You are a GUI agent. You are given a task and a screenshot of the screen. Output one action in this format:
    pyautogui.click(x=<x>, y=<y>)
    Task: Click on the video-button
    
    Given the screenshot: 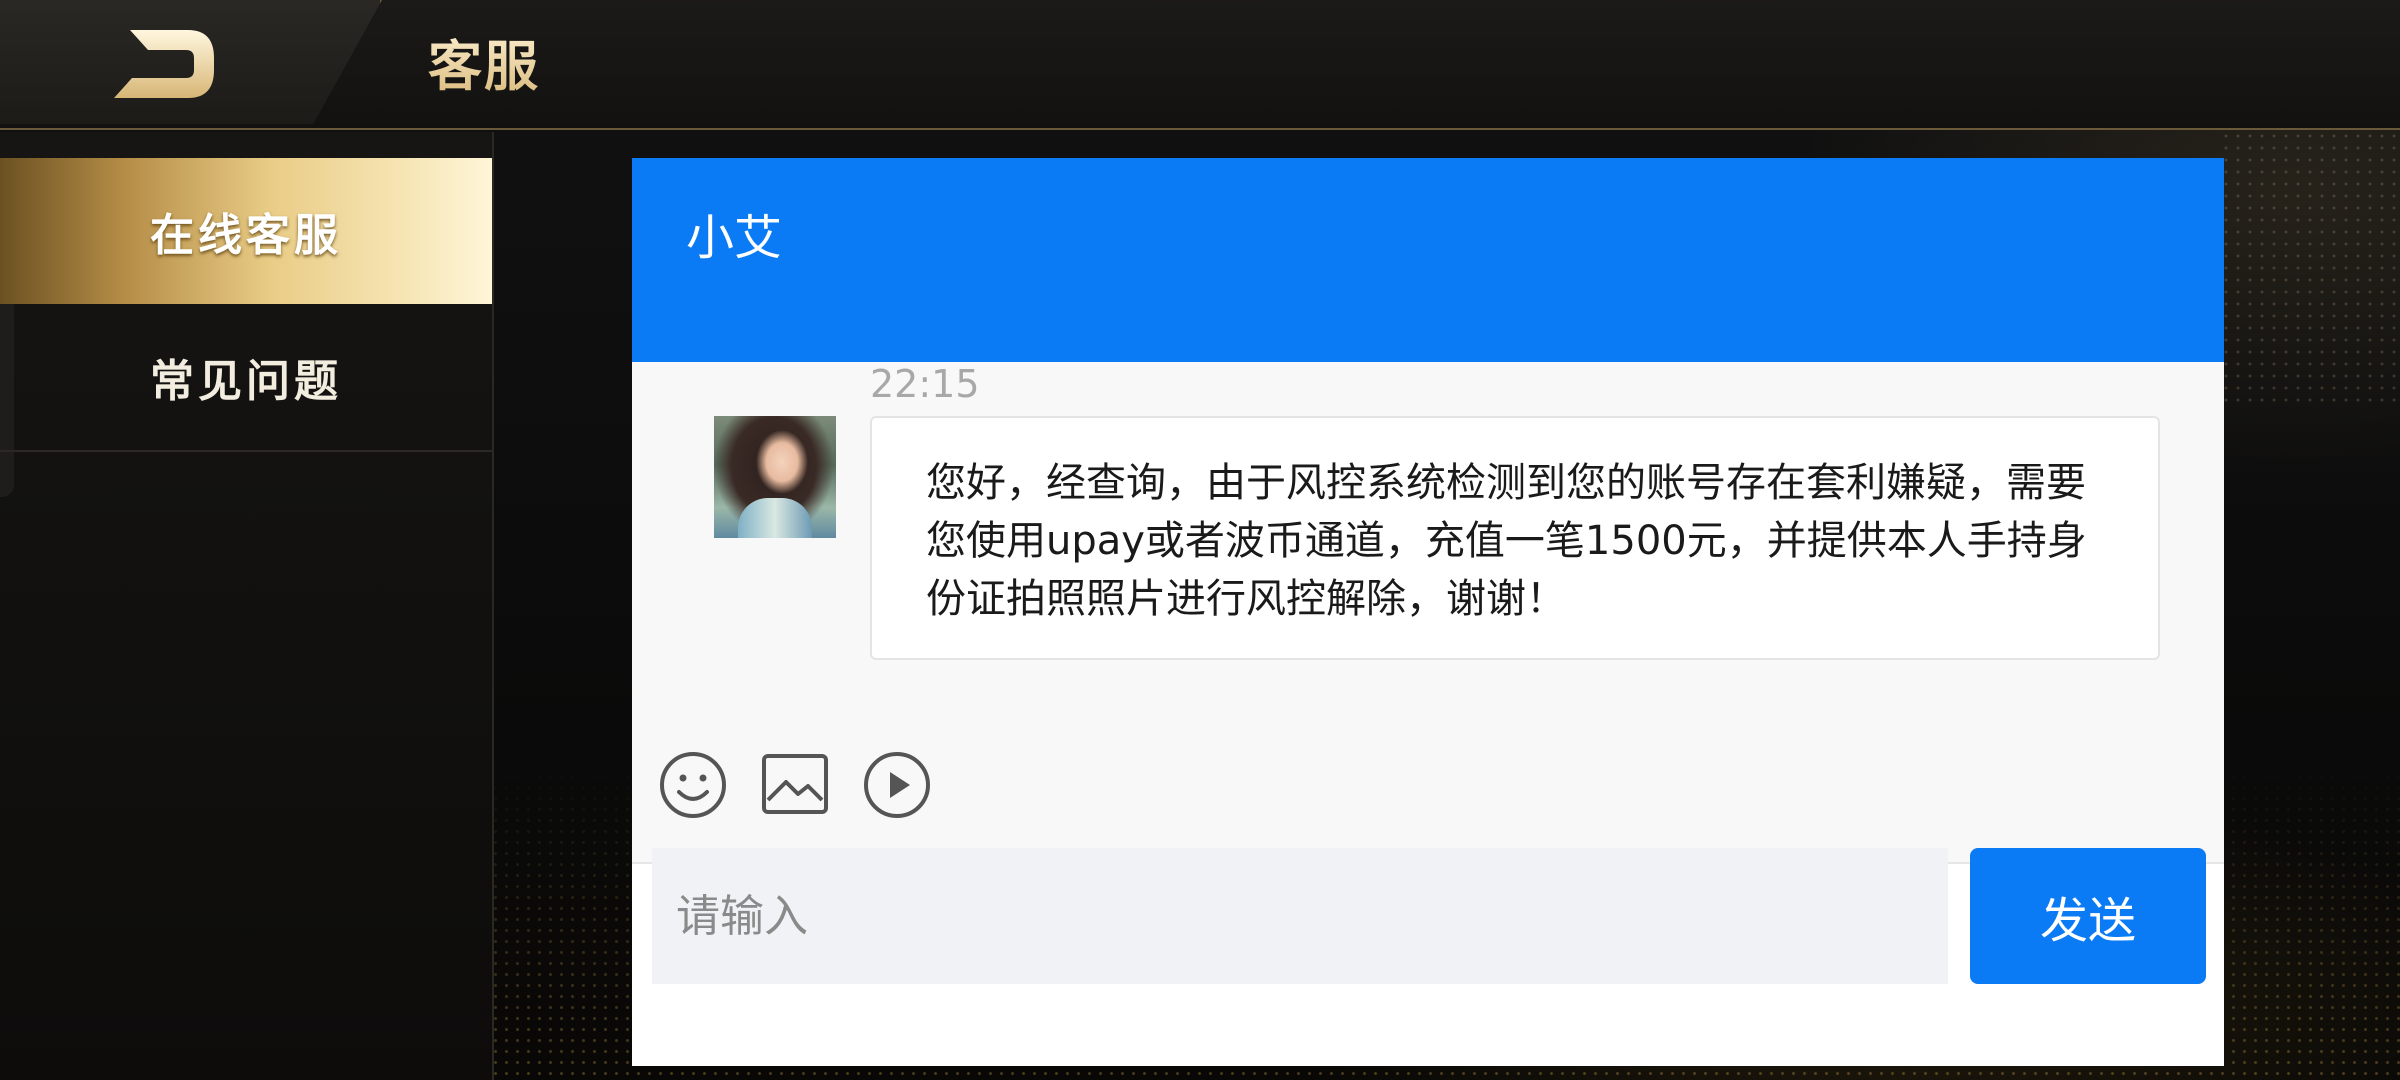 What is the action you would take?
    pyautogui.click(x=897, y=785)
    